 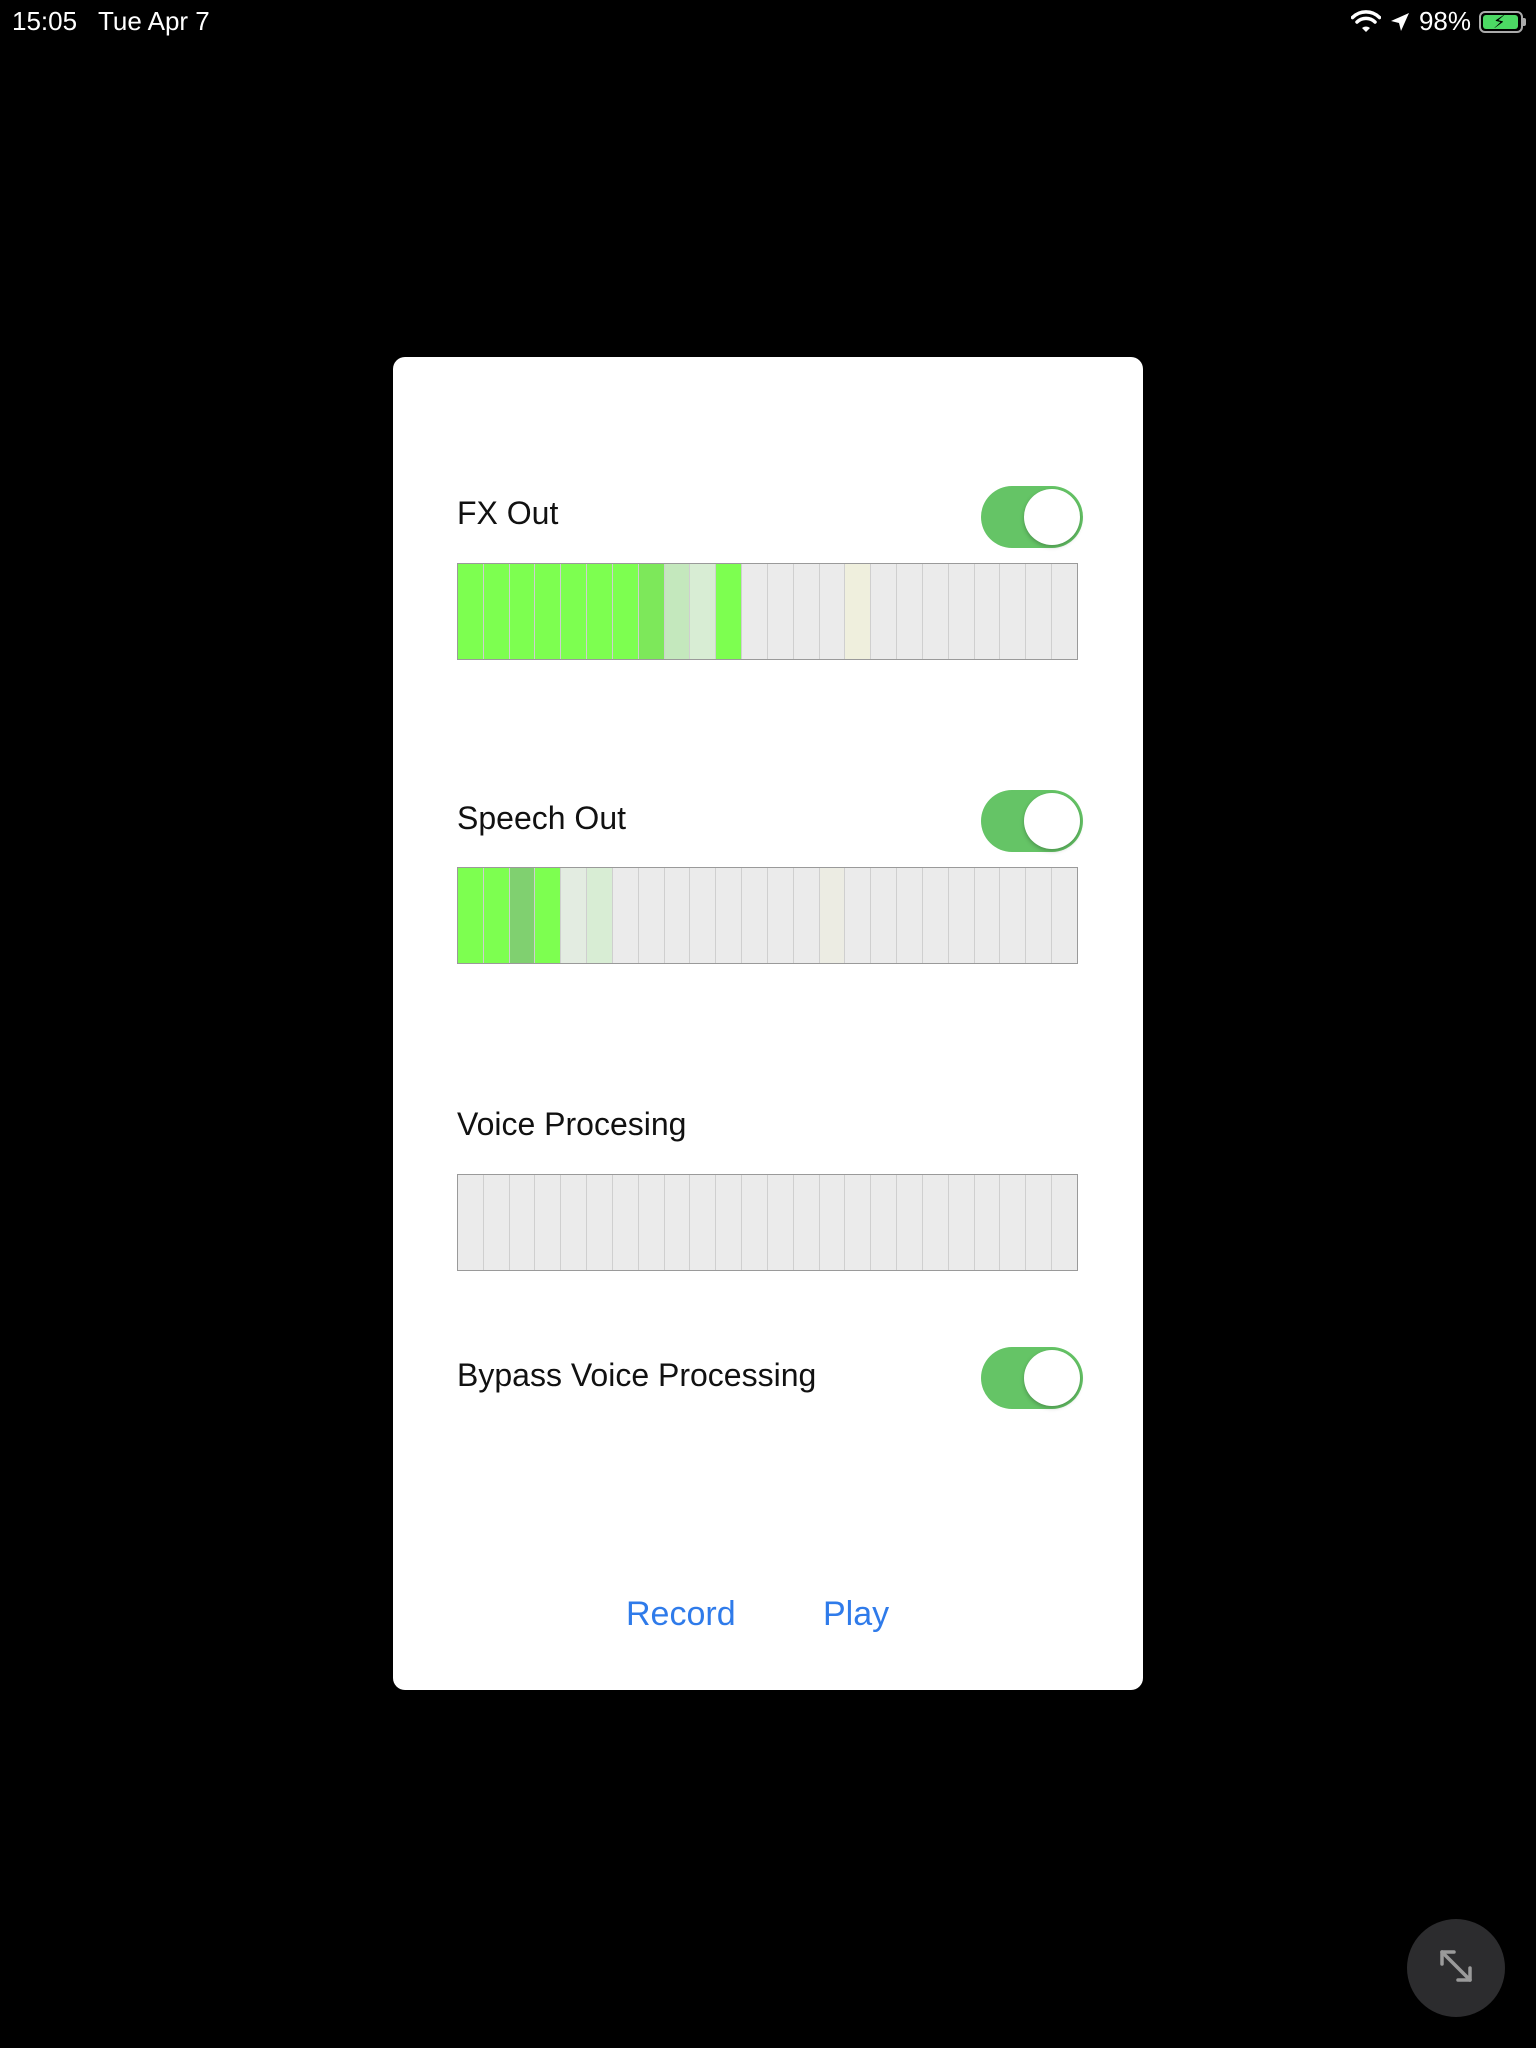 I want to click on battery-percent: 98%, so click(x=1444, y=21).